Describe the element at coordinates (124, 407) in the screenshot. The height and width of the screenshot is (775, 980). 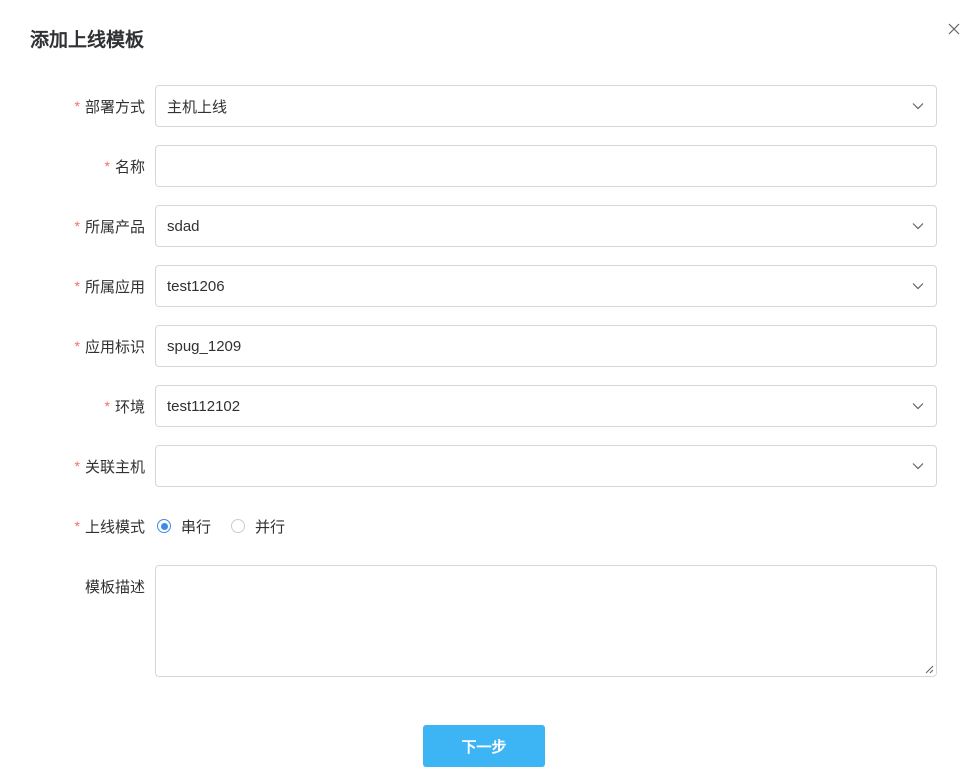
I see `environment-label: * 环境` at that location.